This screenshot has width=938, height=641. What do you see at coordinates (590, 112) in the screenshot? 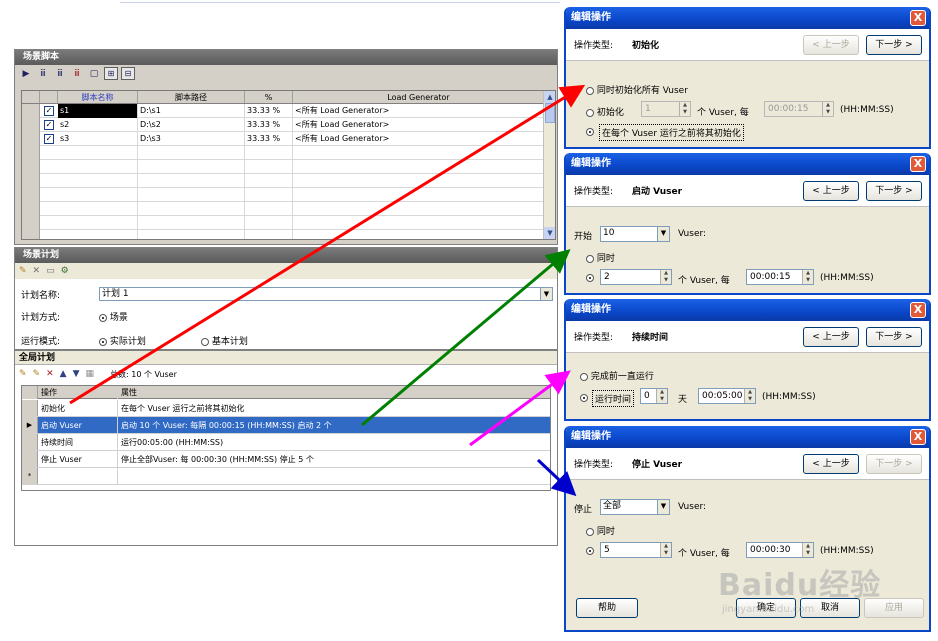
I see `init-count-radio` at bounding box center [590, 112].